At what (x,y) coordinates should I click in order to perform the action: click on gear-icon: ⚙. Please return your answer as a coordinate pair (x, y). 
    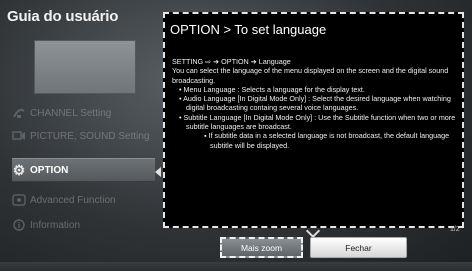
    Looking at the image, I should click on (19, 169).